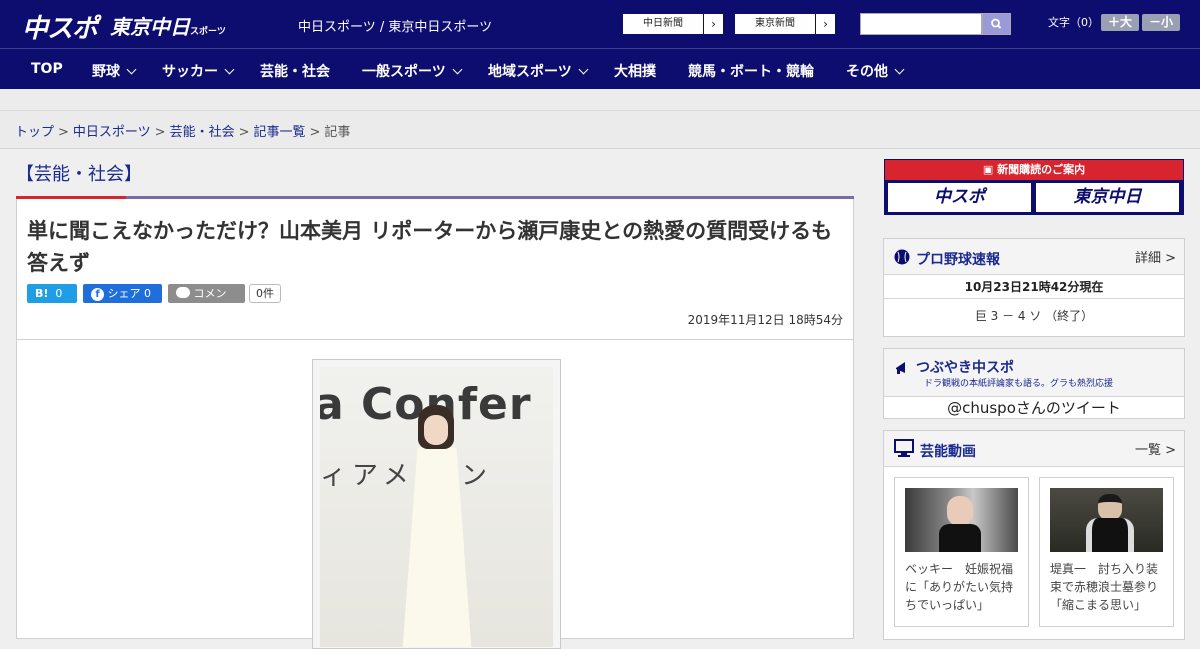  Describe the element at coordinates (902, 257) in the screenshot. I see `baseball-icon` at that location.